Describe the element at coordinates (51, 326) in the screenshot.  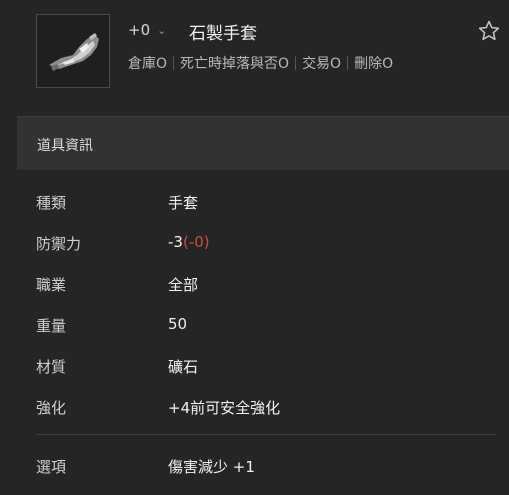
I see `detail-label: 重量` at that location.